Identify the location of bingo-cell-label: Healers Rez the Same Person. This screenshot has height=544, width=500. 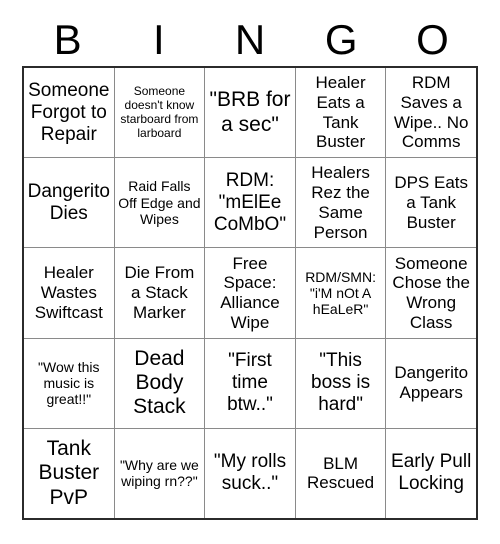
(340, 202).